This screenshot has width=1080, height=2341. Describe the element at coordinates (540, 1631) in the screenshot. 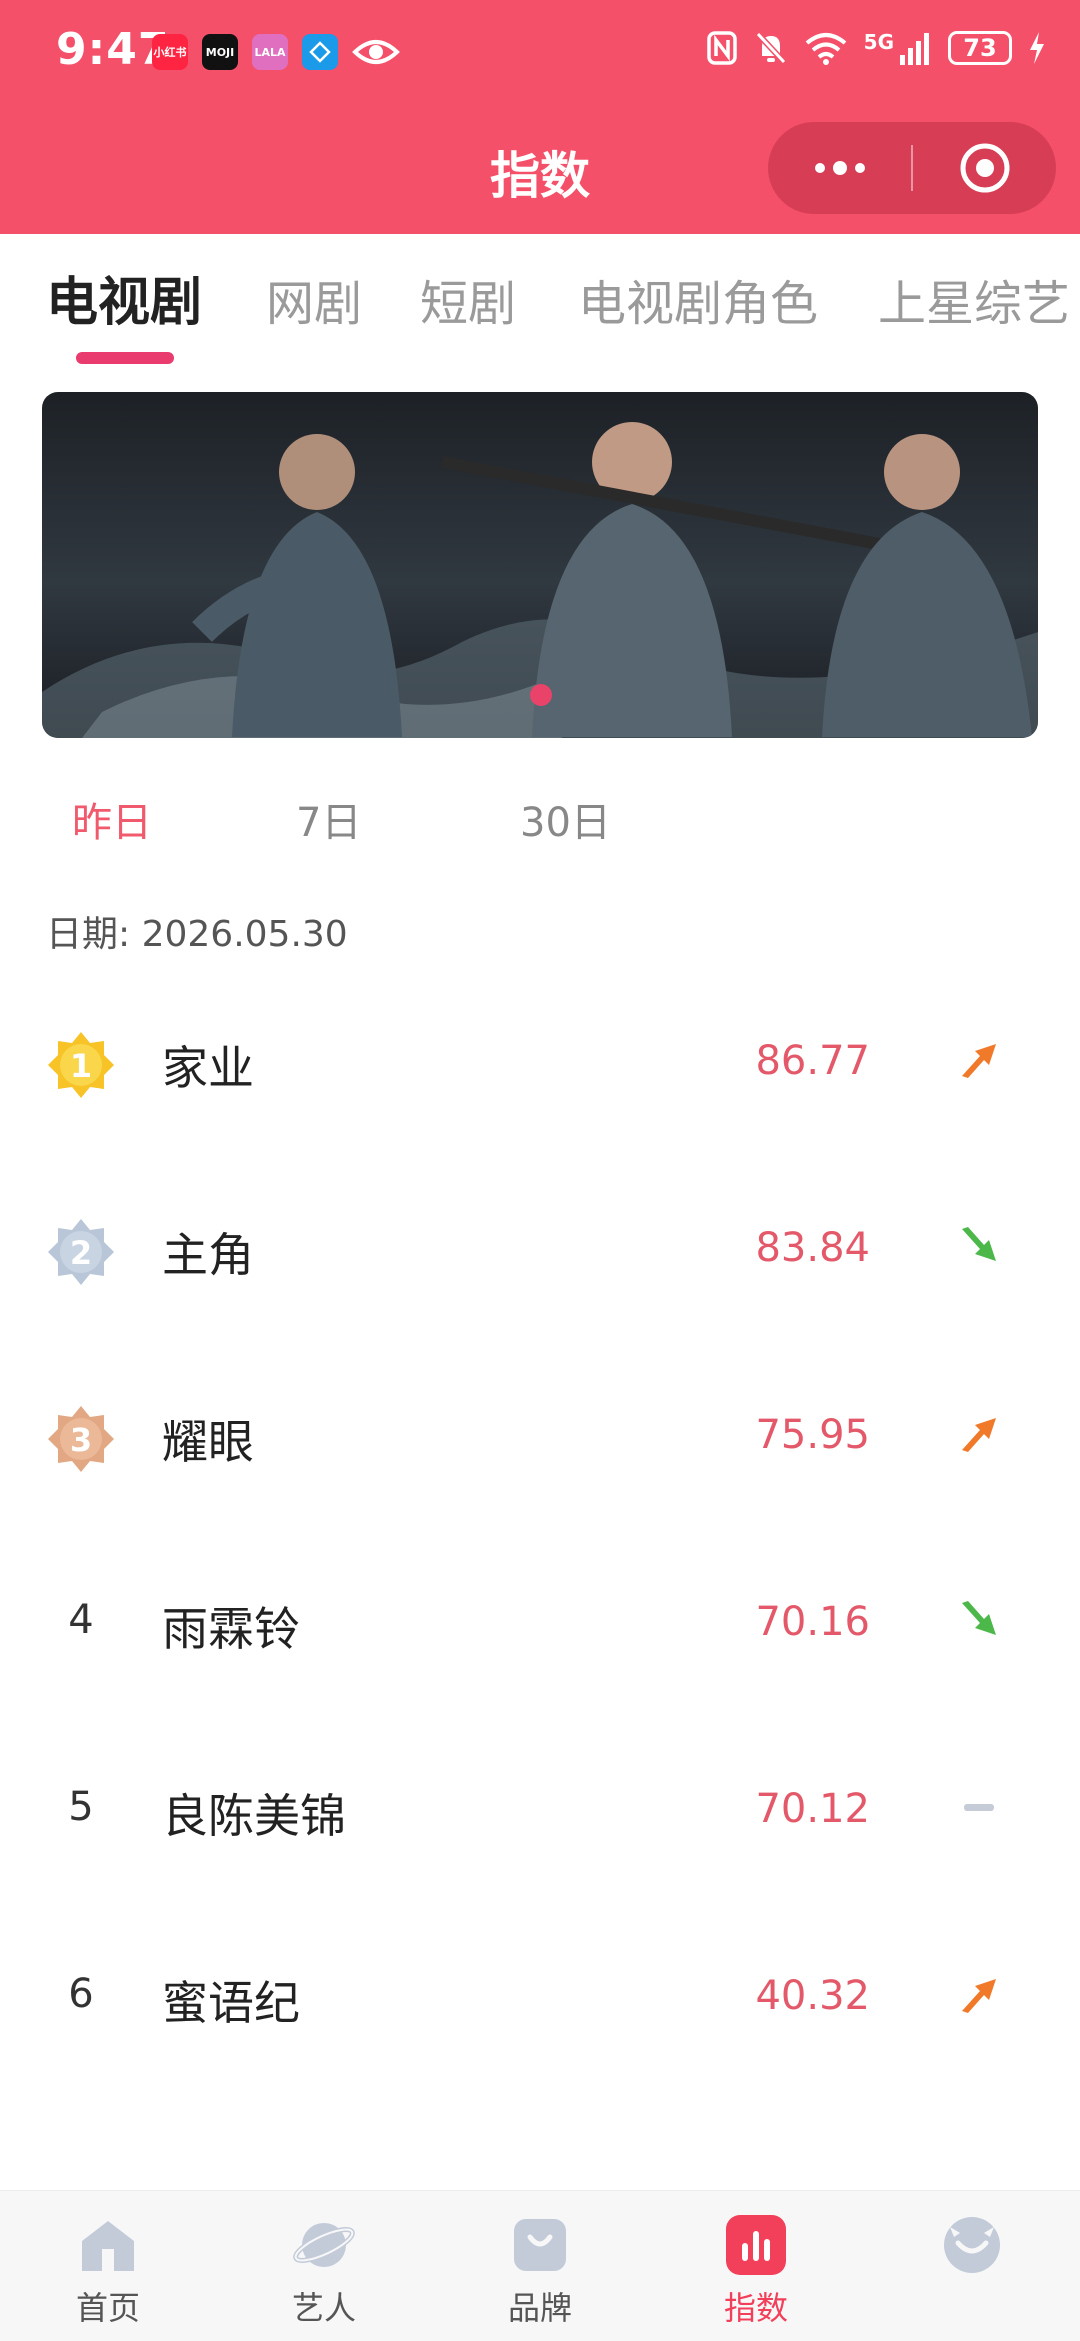

I see `ranking-row: 4 雨霖铃 70.16` at that location.